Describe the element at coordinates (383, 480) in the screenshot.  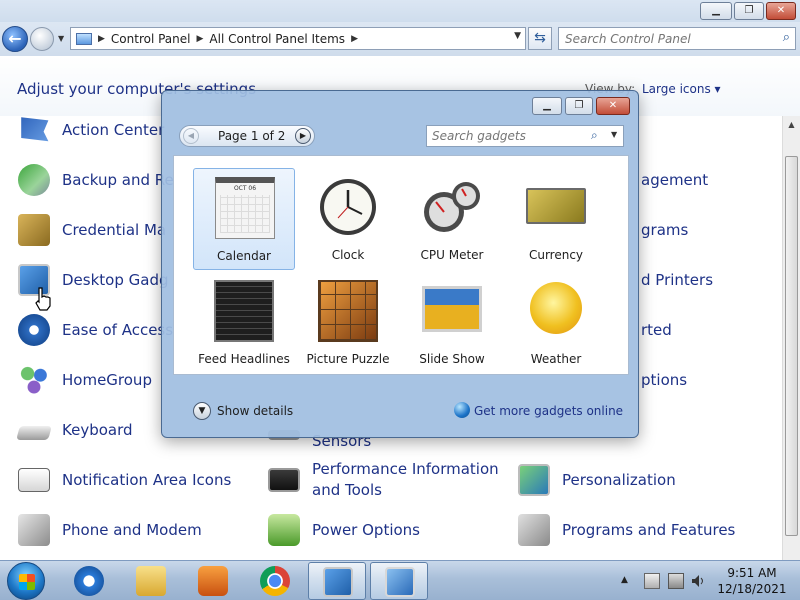
I see `item-performance-information: Performance Information and Tools` at that location.